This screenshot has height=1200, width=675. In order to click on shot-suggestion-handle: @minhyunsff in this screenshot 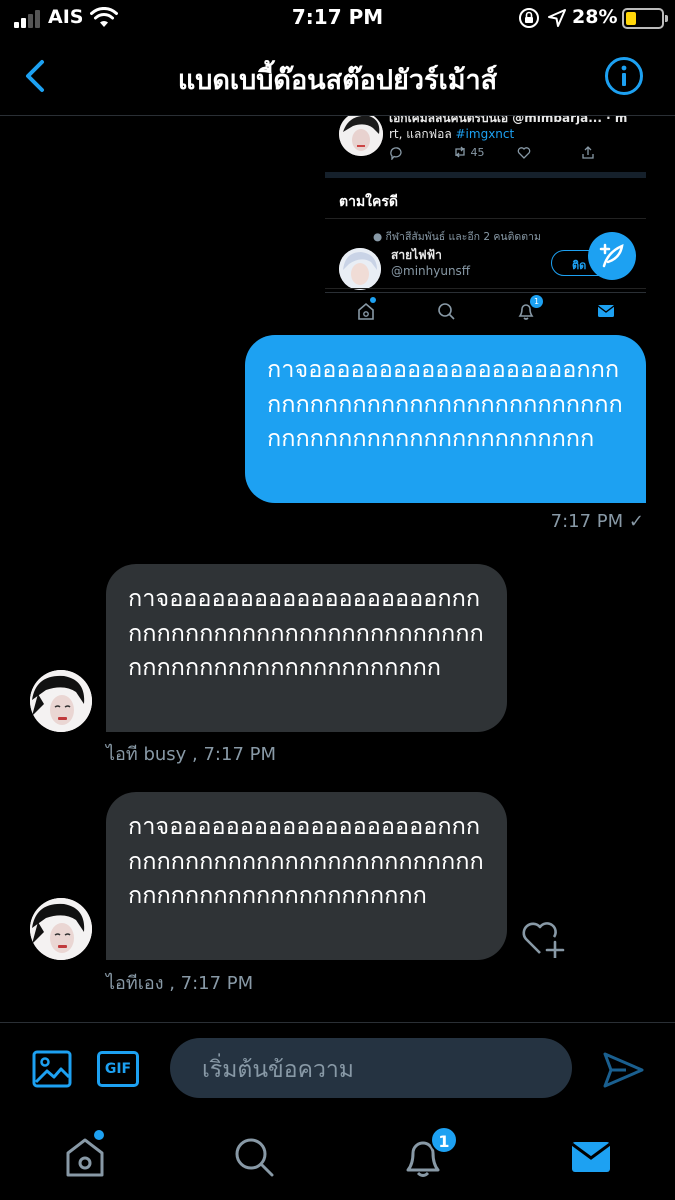, I will do `click(431, 271)`.